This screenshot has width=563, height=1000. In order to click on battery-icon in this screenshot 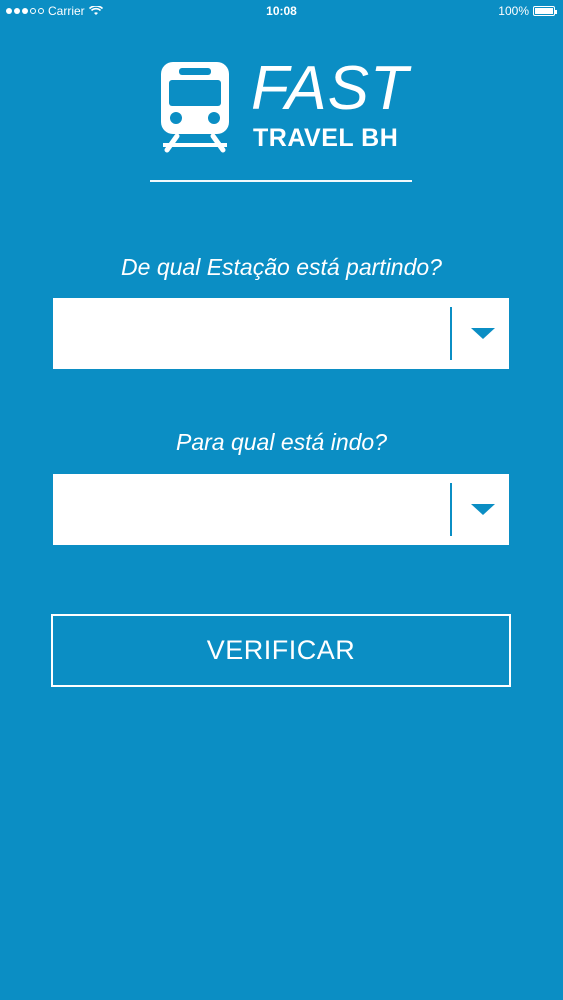, I will do `click(545, 11)`.